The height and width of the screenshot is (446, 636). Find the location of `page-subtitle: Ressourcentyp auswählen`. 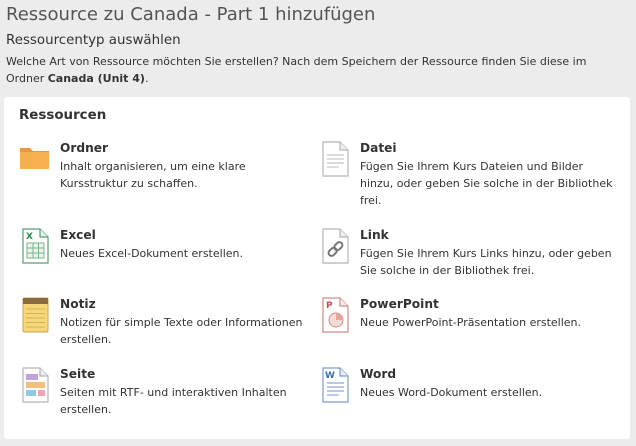

page-subtitle: Ressourcentyp auswählen is located at coordinates (93, 40).